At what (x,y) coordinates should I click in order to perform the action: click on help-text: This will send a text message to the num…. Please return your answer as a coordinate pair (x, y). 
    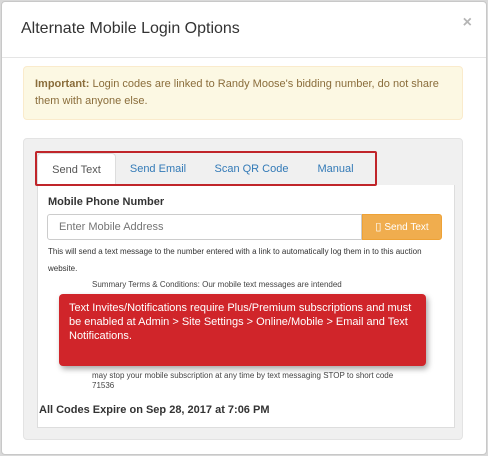
    Looking at the image, I should click on (235, 260).